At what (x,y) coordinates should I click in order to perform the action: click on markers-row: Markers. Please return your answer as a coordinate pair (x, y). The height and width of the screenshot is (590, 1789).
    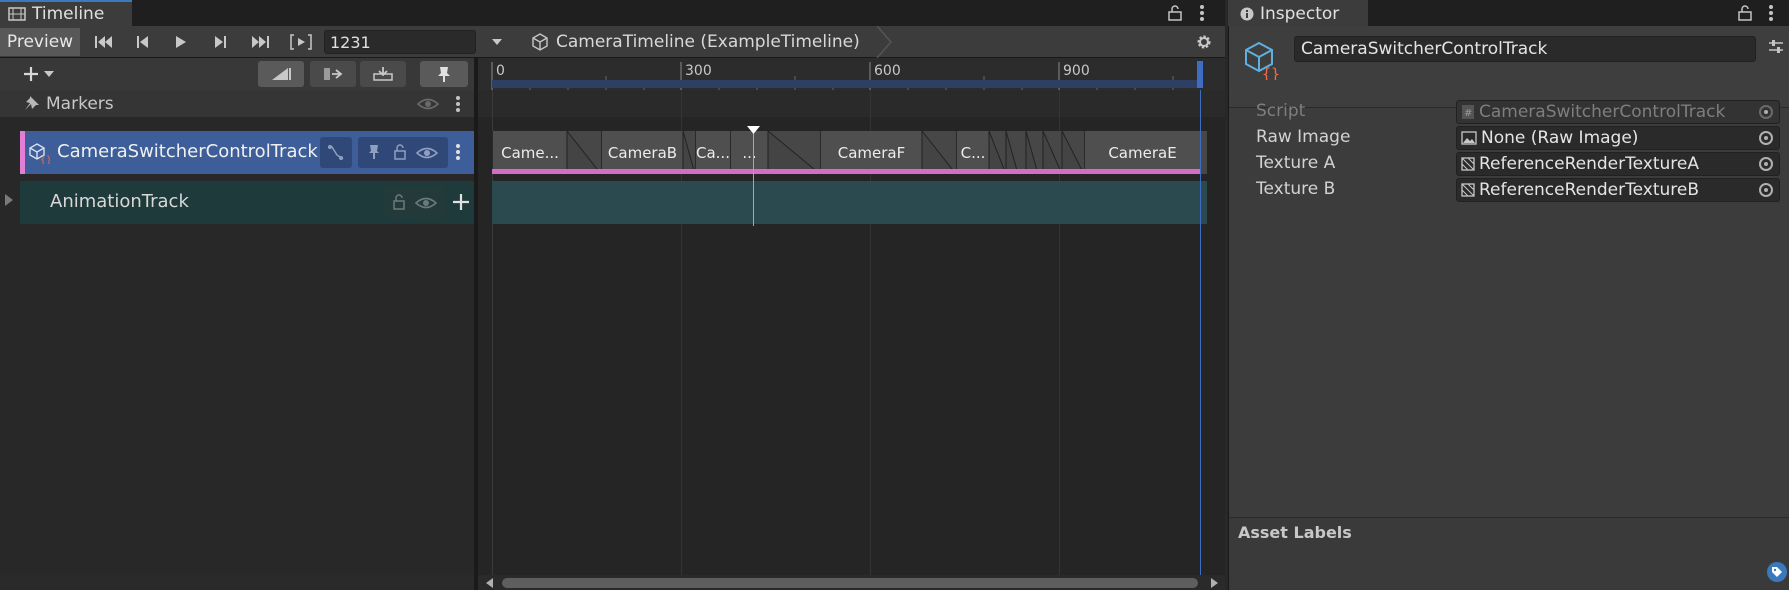
    Looking at the image, I should click on (237, 103).